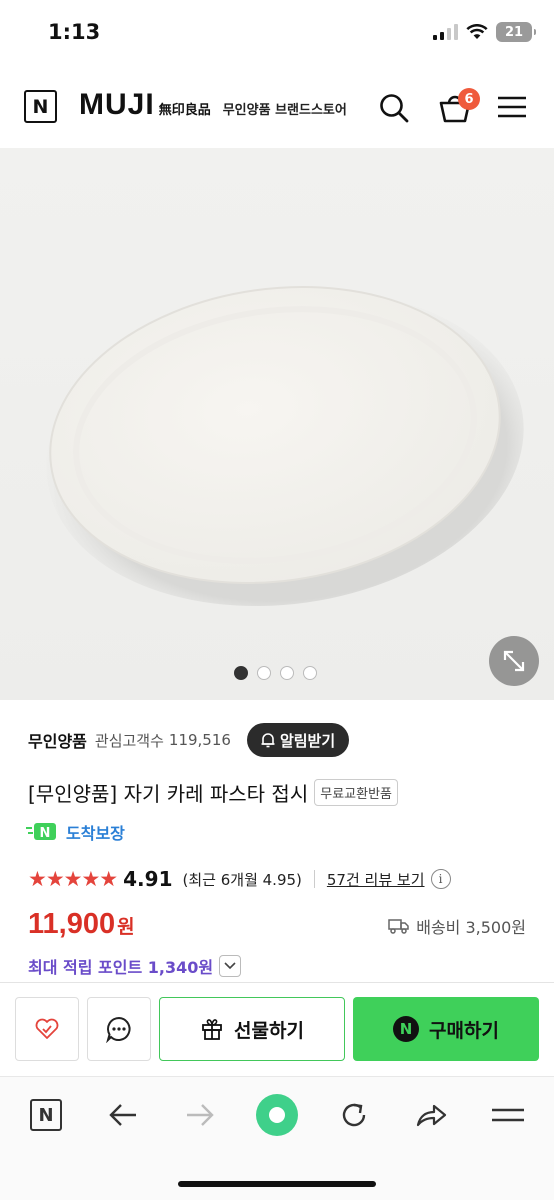 The image size is (554, 1200). What do you see at coordinates (477, 31) in the screenshot?
I see `wifi-icon` at bounding box center [477, 31].